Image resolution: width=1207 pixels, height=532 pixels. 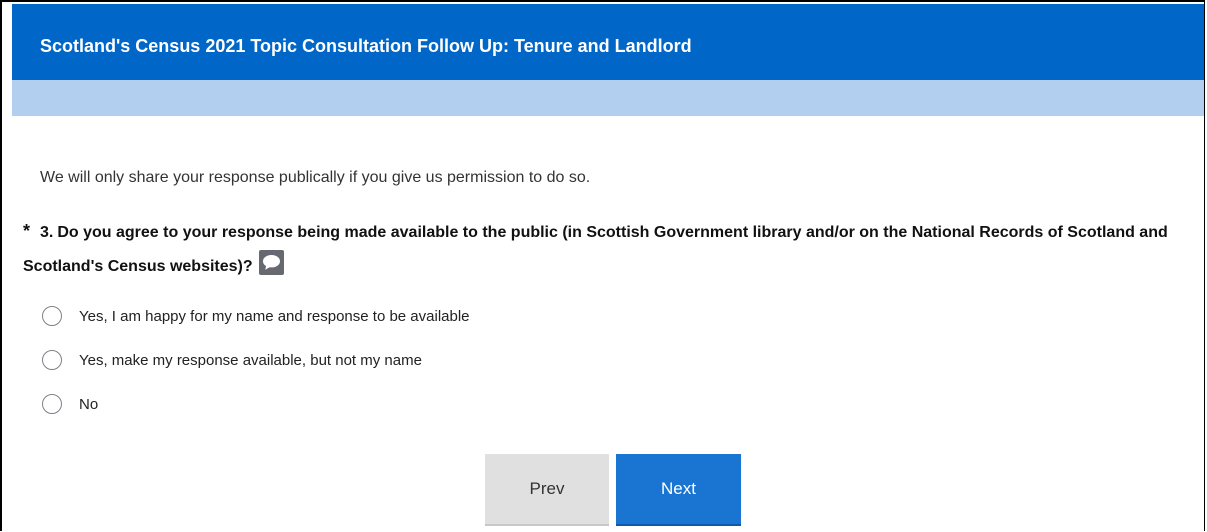 What do you see at coordinates (27, 231) in the screenshot?
I see `required-marker: *` at bounding box center [27, 231].